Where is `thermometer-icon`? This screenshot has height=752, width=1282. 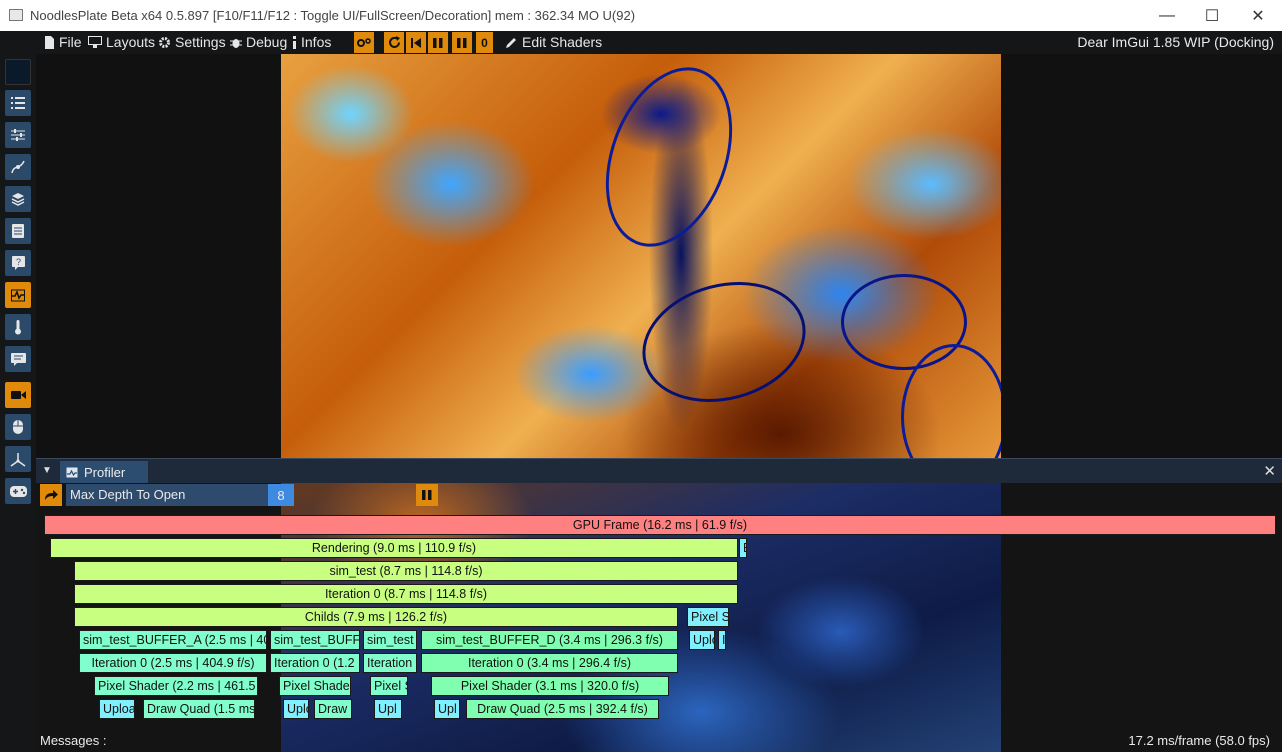 thermometer-icon is located at coordinates (18, 326).